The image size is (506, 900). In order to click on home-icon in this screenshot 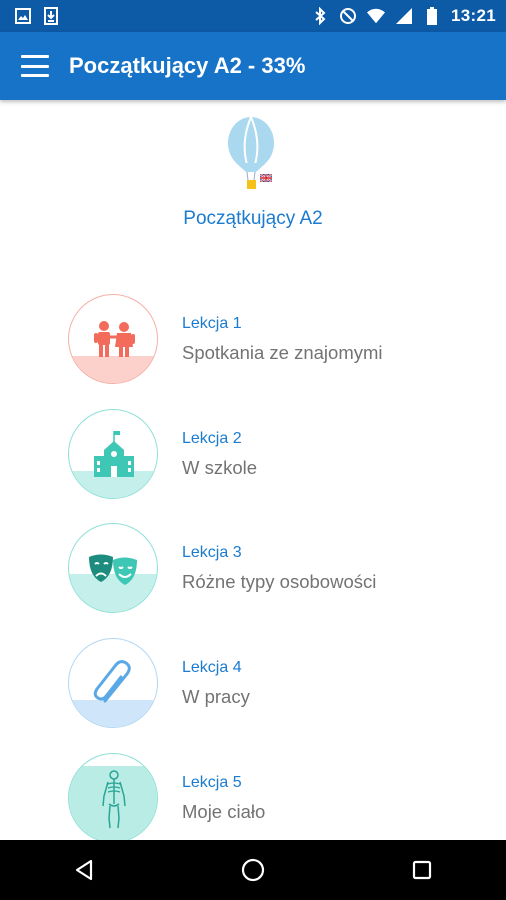, I will do `click(253, 870)`.